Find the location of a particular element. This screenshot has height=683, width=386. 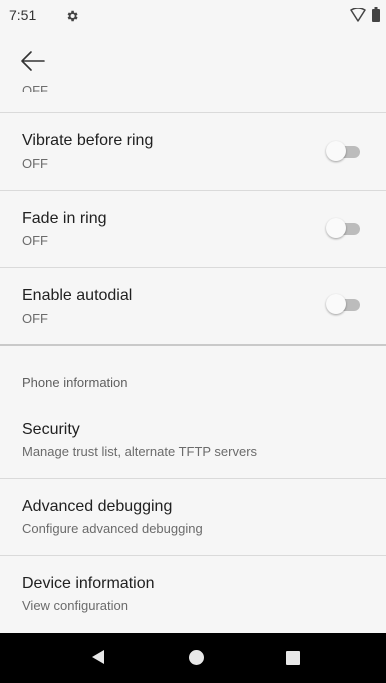

setting-title: Advanced debugging is located at coordinates (97, 506).